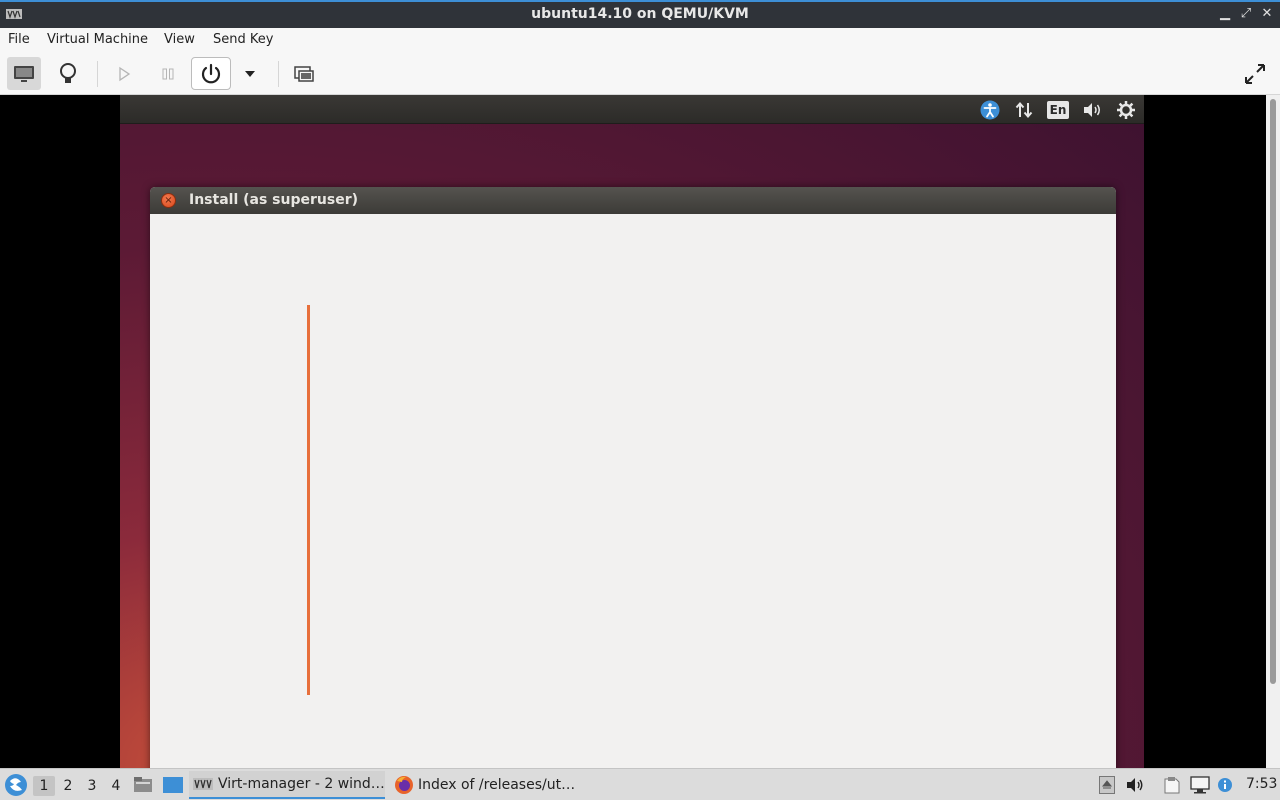  I want to click on installer-close-button: ×, so click(168, 200).